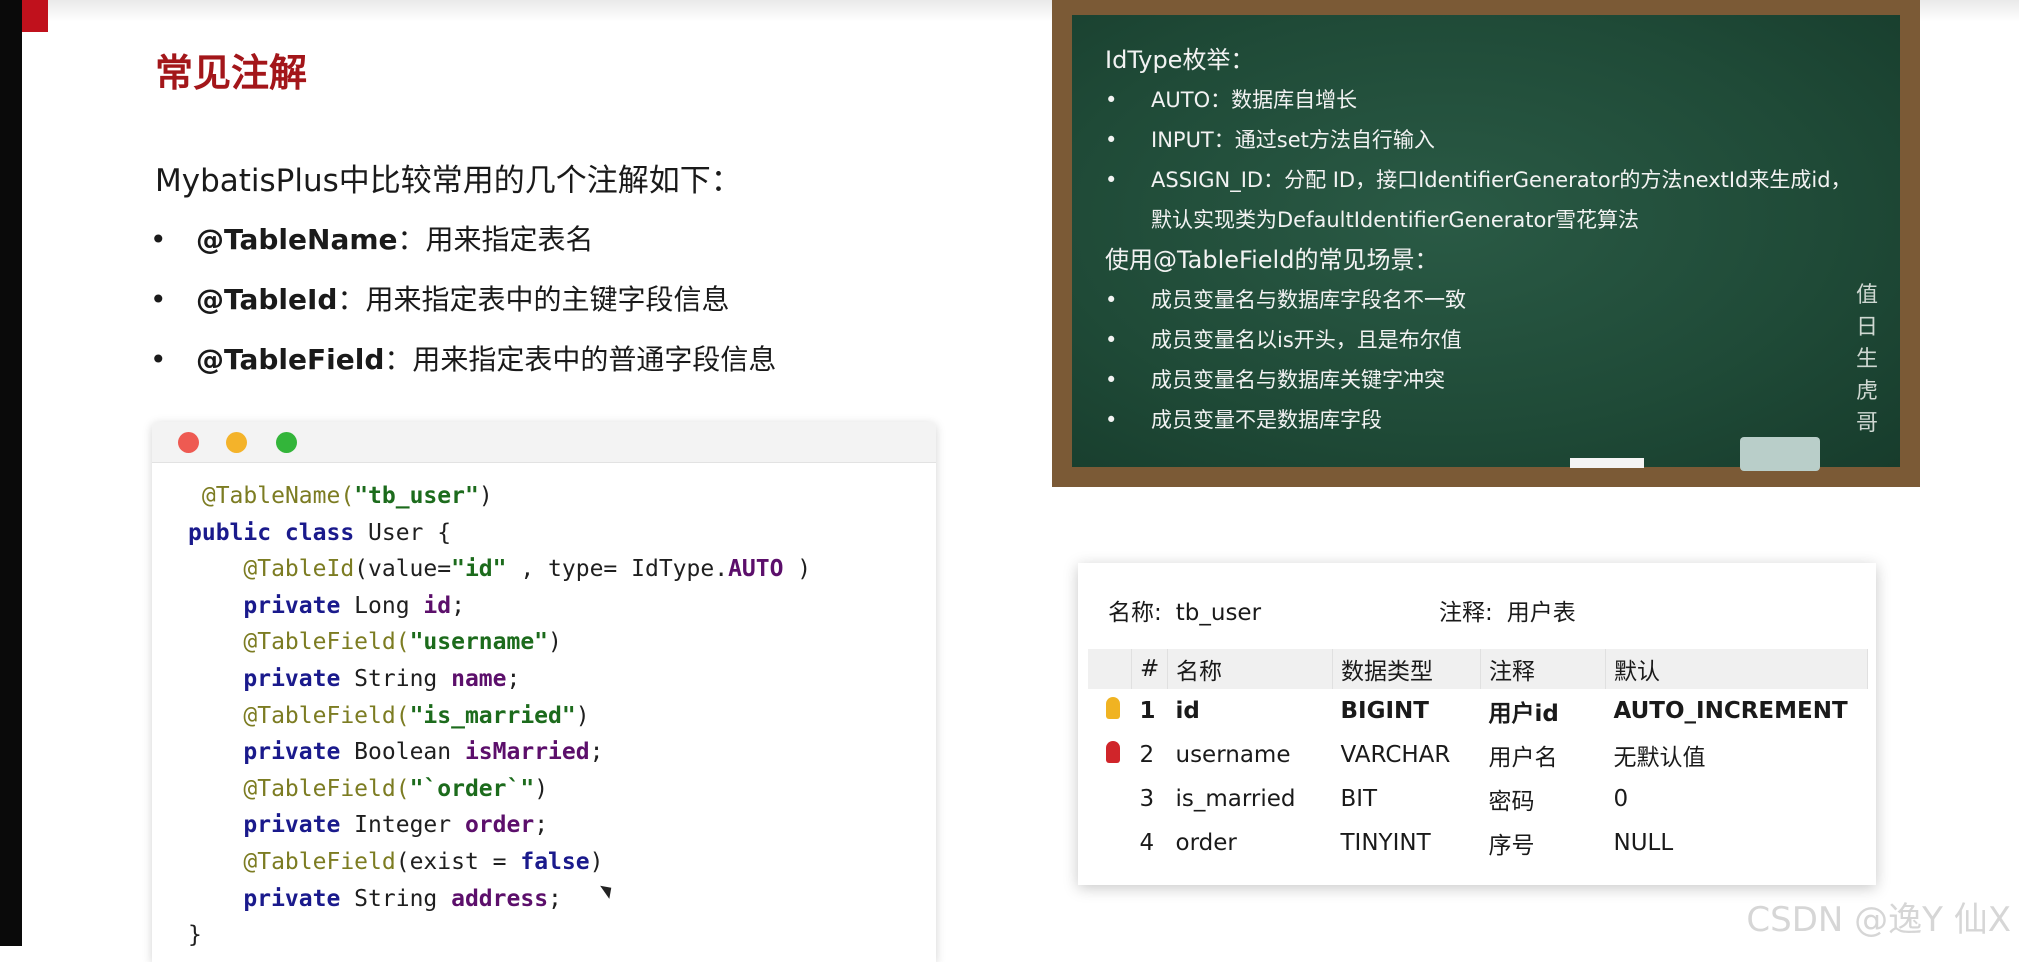 This screenshot has width=2019, height=962. What do you see at coordinates (1149, 669) in the screenshot?
I see `col-header: #` at bounding box center [1149, 669].